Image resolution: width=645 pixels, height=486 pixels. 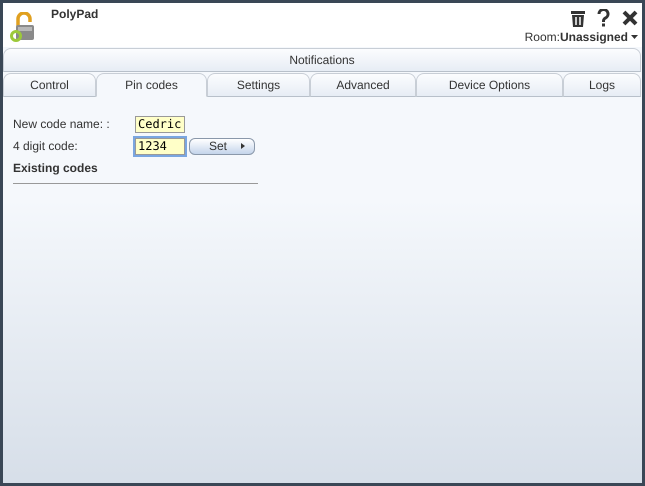 What do you see at coordinates (62, 124) in the screenshot?
I see `field-label: New code name: :` at bounding box center [62, 124].